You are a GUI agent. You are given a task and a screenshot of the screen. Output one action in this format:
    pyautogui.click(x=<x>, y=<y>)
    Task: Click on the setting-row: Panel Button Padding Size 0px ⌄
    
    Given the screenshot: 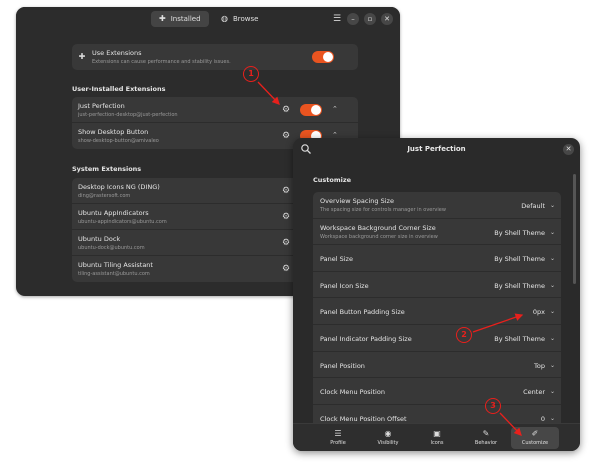 What is the action you would take?
    pyautogui.click(x=437, y=311)
    